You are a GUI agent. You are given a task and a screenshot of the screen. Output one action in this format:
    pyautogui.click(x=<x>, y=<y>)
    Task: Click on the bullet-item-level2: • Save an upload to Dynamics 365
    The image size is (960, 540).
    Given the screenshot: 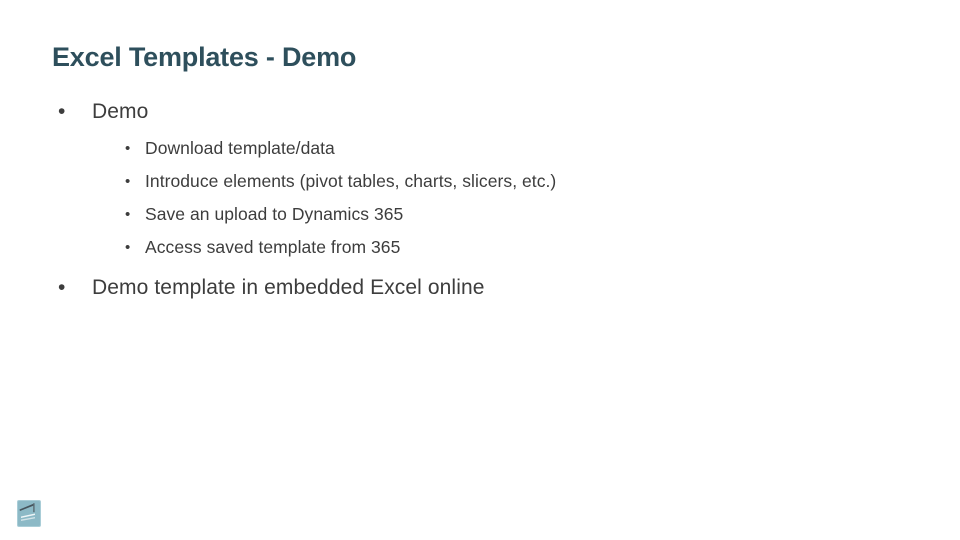 What is the action you would take?
    pyautogui.click(x=480, y=214)
    